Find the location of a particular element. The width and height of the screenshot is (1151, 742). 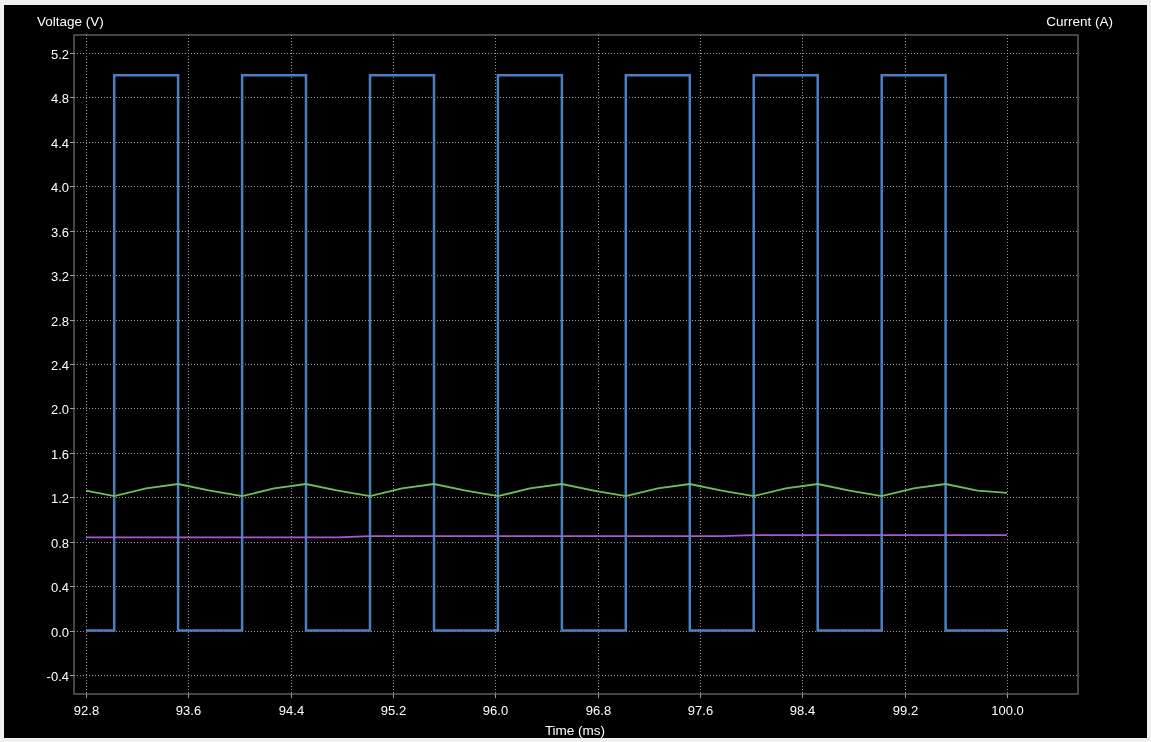

tick-label: 2.8 is located at coordinates (59, 321).